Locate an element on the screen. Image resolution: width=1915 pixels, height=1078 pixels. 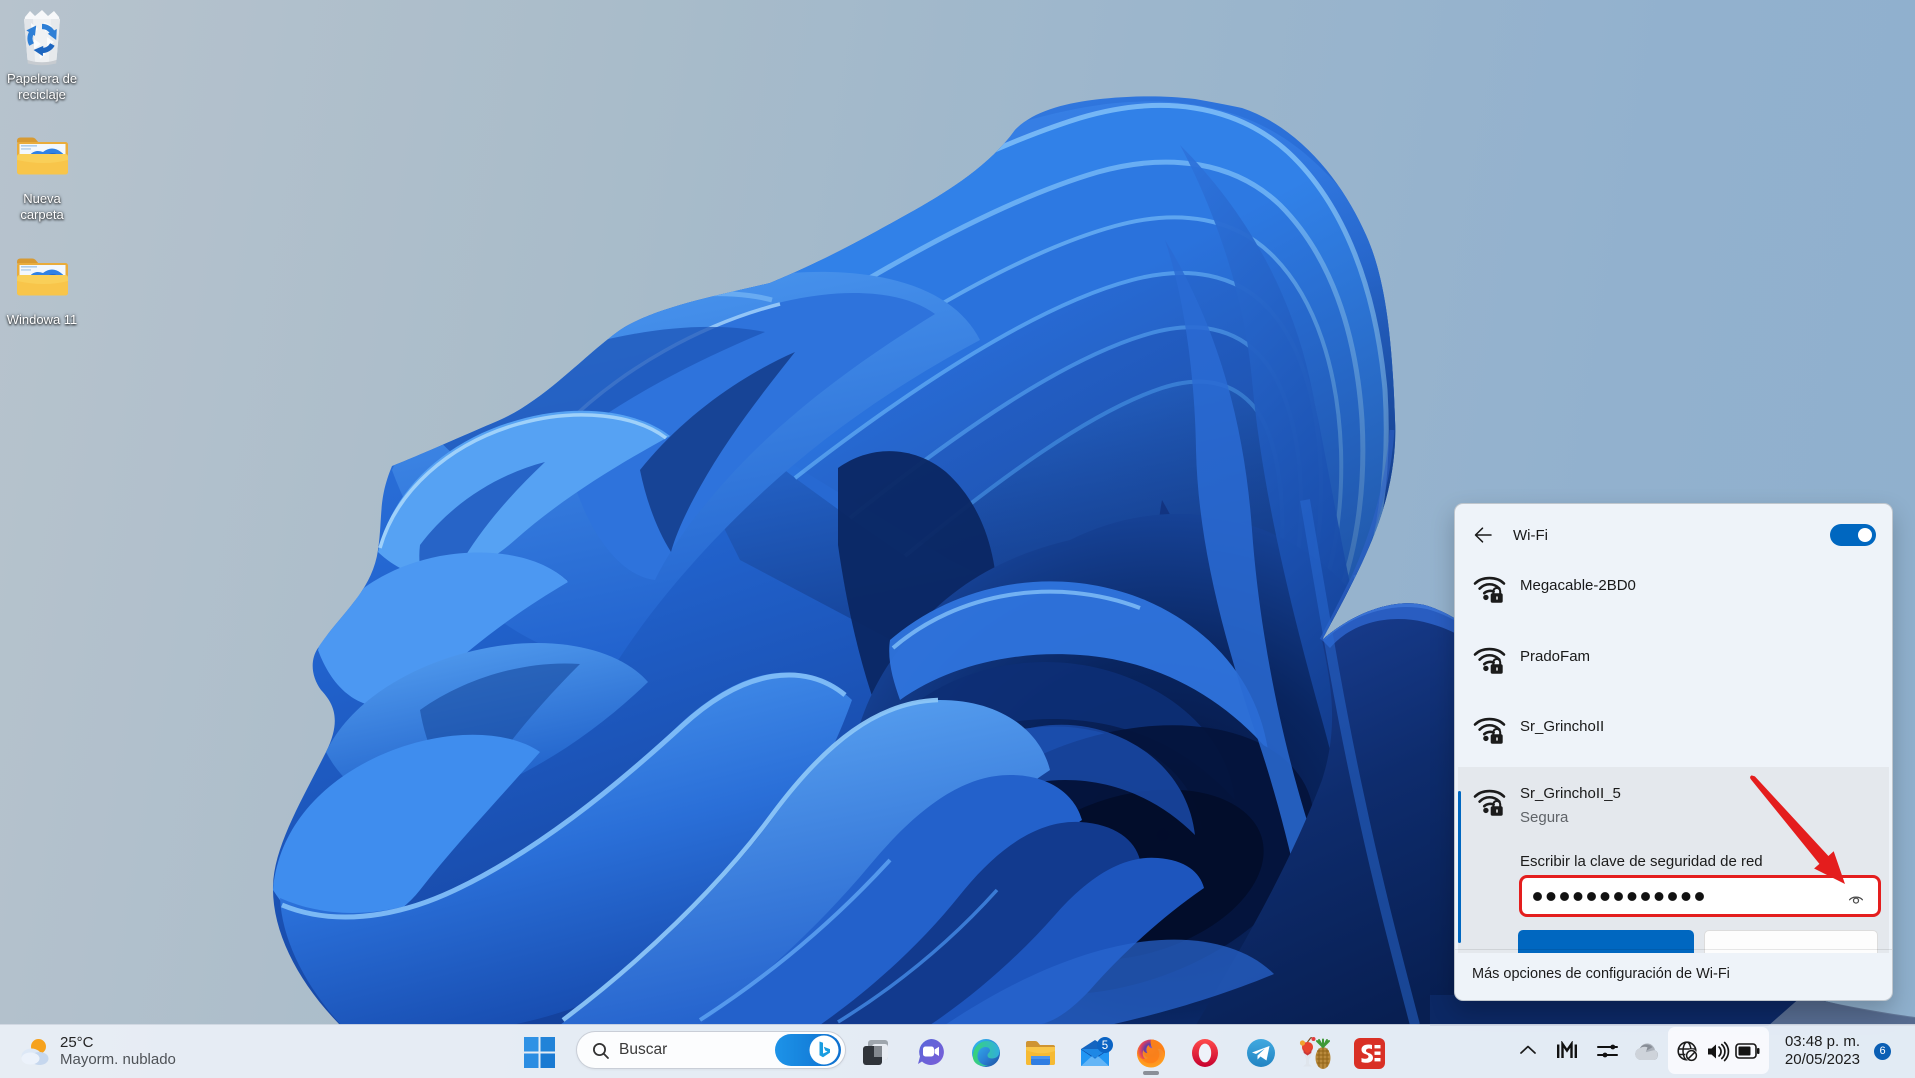
svg-text: 5 is located at coordinates (1105, 1046).